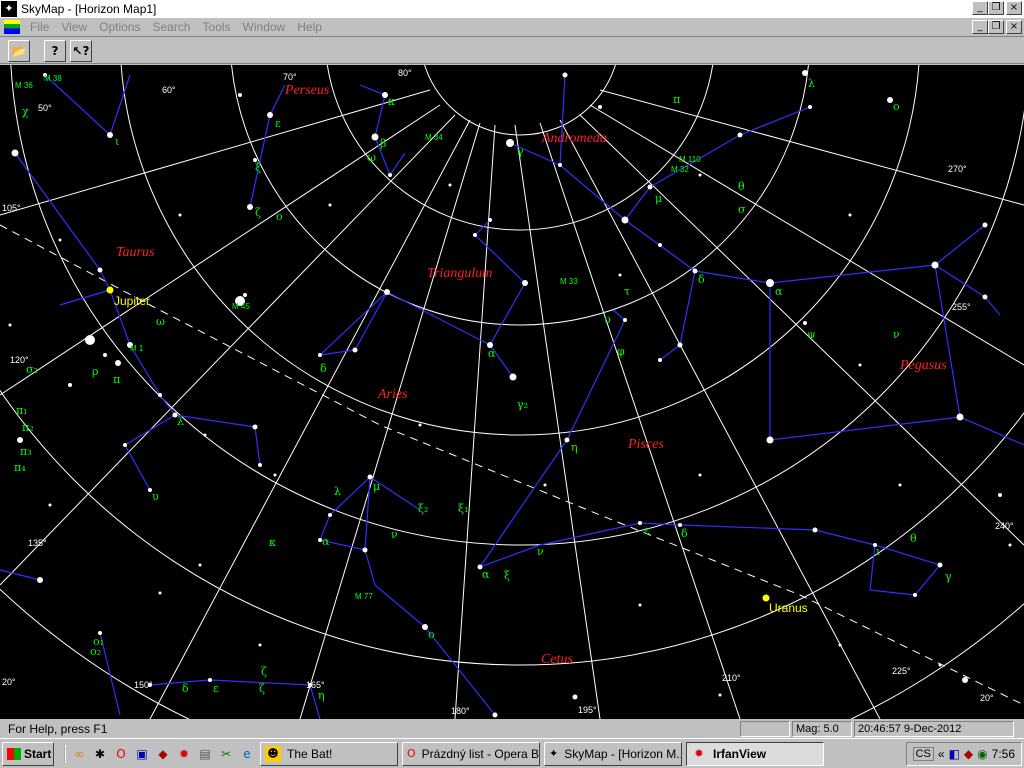 The image size is (1024, 768). Describe the element at coordinates (155, 496) in the screenshot. I see `star-label: υ` at that location.